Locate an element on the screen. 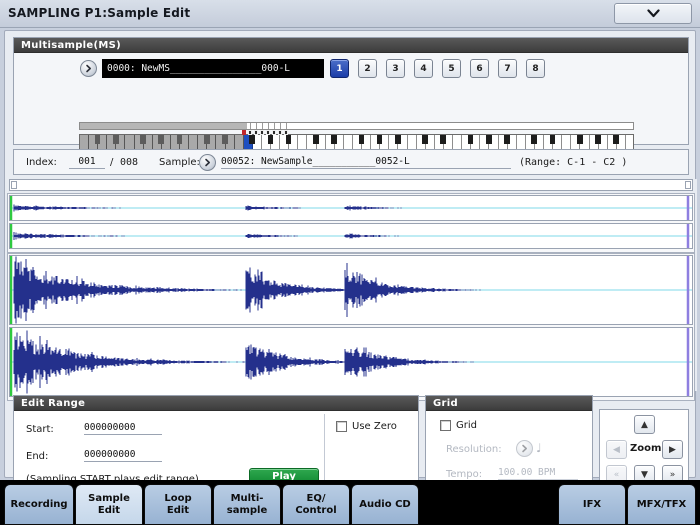 Image resolution: width=700 pixels, height=525 pixels. keyboard is located at coordinates (356, 142).